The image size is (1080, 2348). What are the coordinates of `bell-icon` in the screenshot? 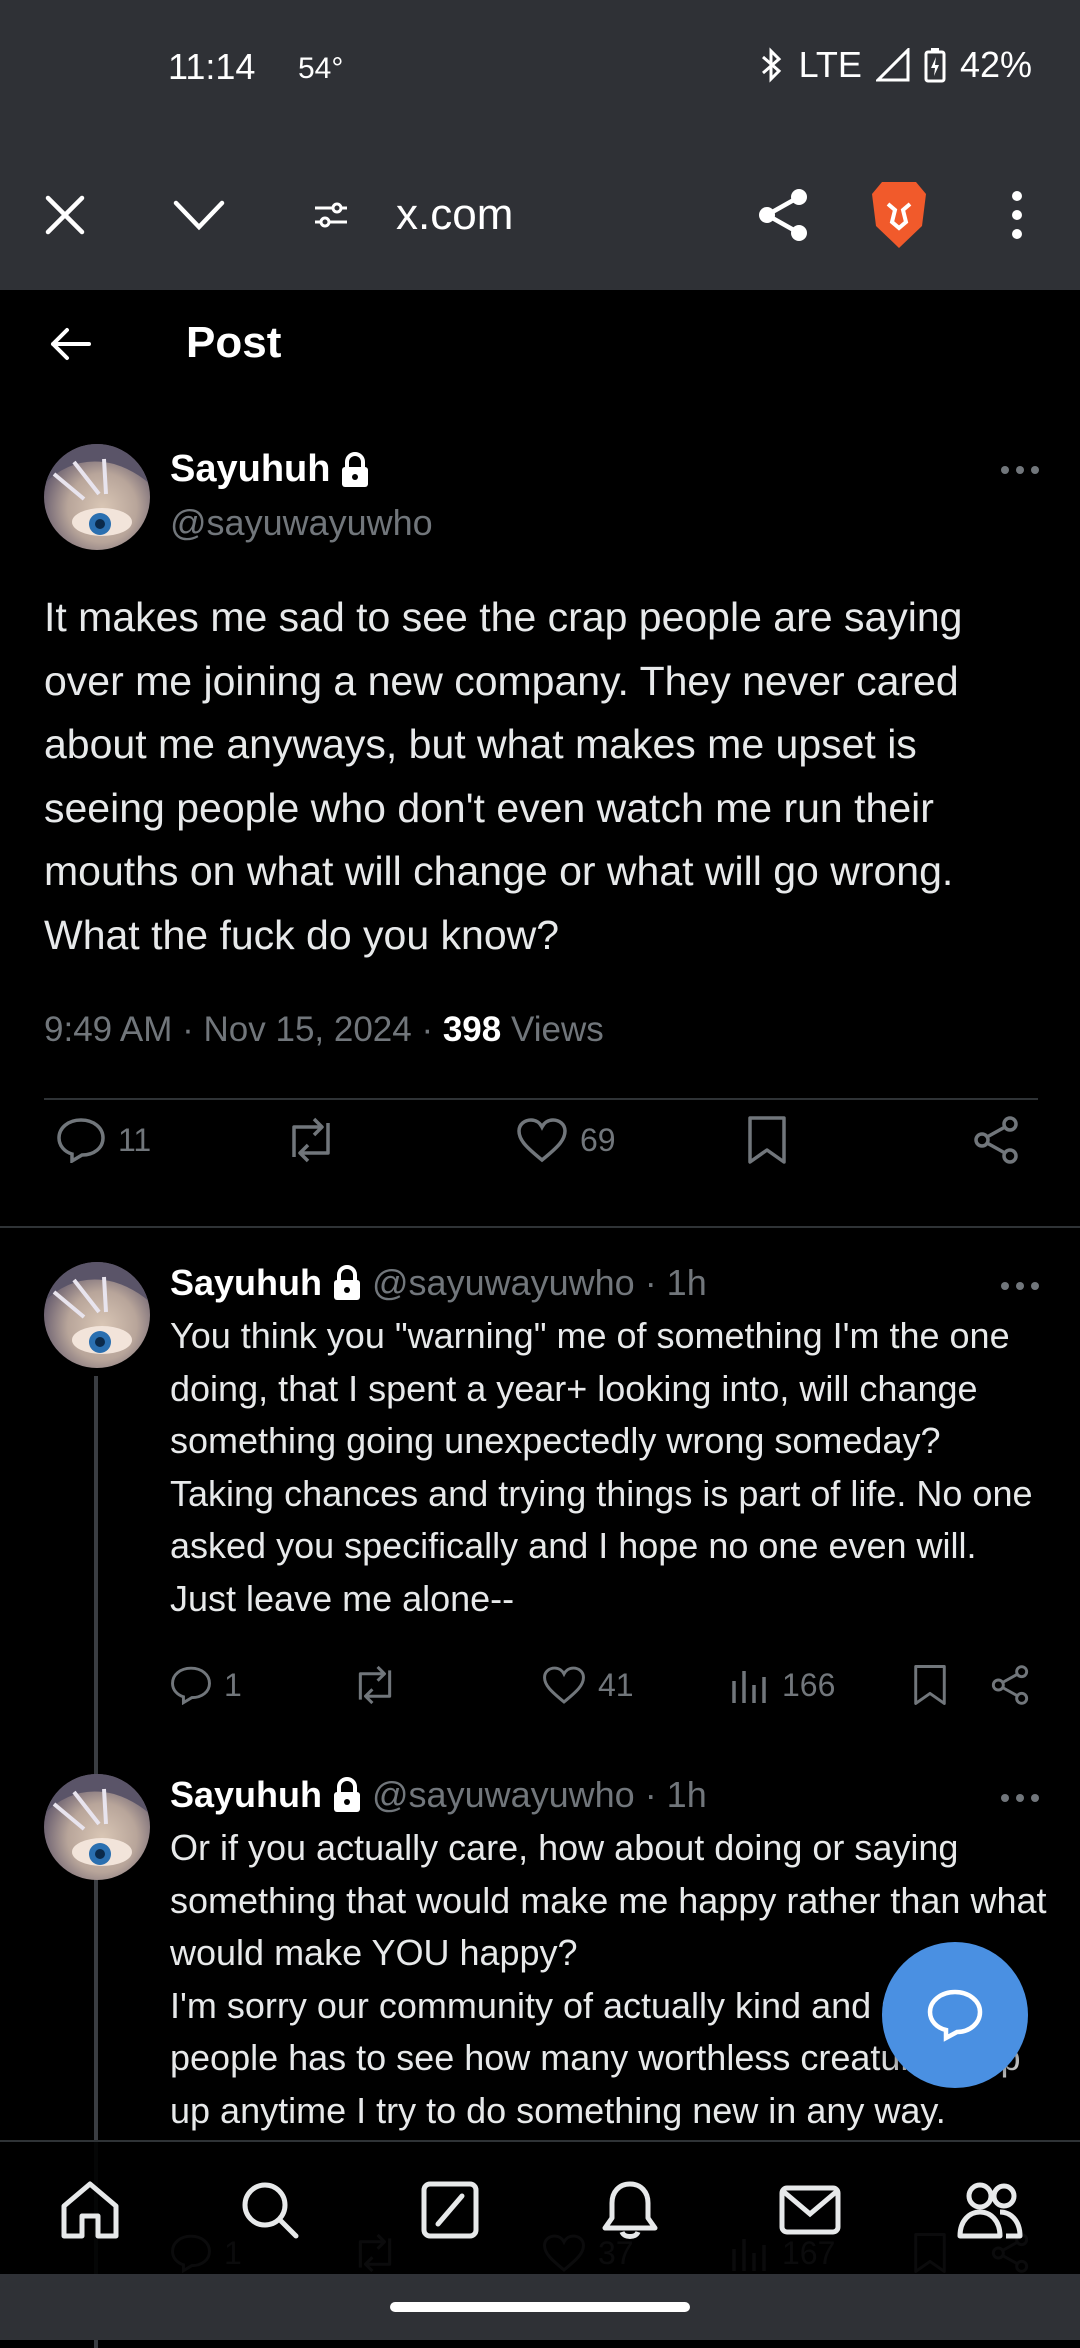 It's located at (630, 2210).